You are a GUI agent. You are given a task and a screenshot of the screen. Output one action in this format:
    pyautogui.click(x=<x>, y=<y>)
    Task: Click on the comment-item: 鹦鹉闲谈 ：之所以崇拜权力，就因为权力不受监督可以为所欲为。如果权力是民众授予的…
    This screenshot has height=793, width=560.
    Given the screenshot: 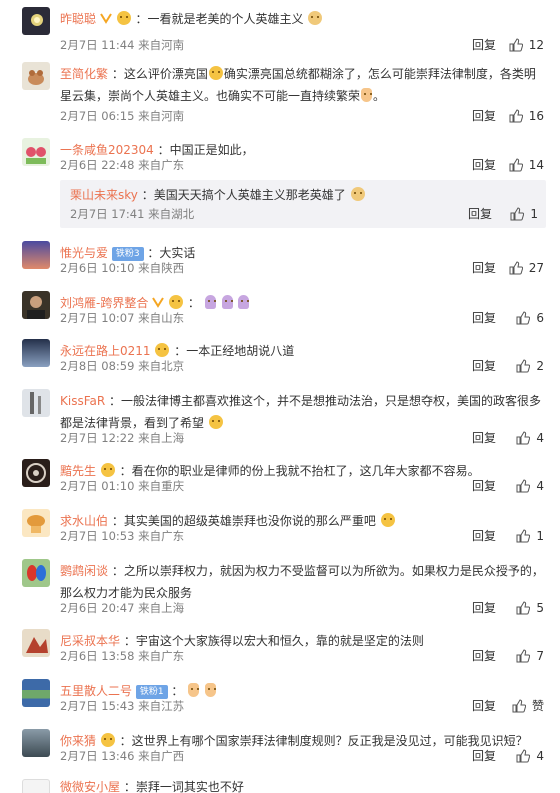 What is the action you would take?
    pyautogui.click(x=280, y=587)
    